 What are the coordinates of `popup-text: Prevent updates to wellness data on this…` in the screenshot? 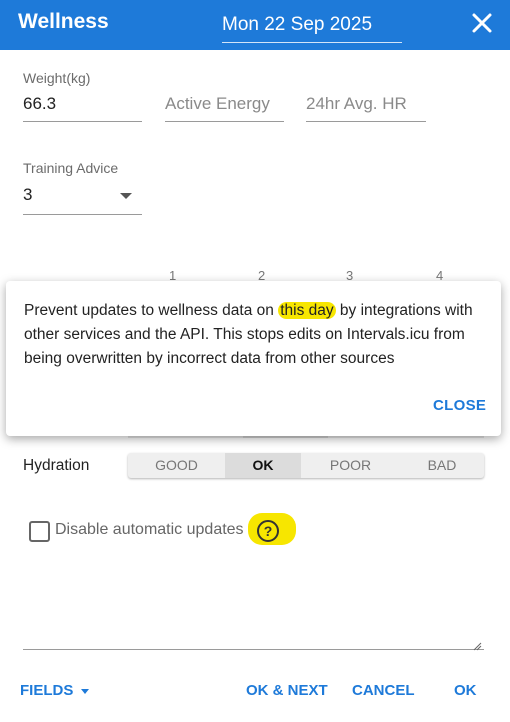 It's located at (248, 334).